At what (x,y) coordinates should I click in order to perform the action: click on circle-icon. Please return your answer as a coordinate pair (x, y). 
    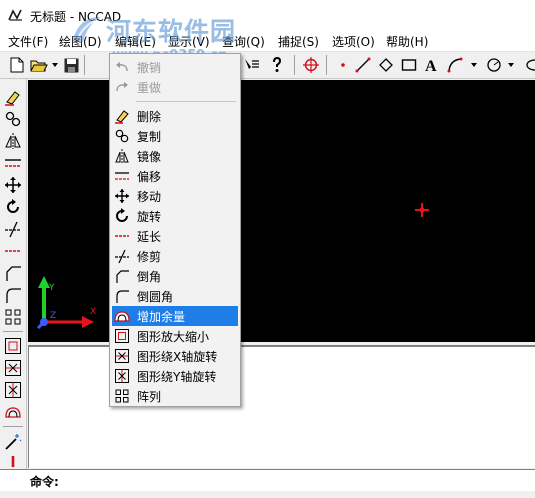
    Looking at the image, I should click on (494, 65).